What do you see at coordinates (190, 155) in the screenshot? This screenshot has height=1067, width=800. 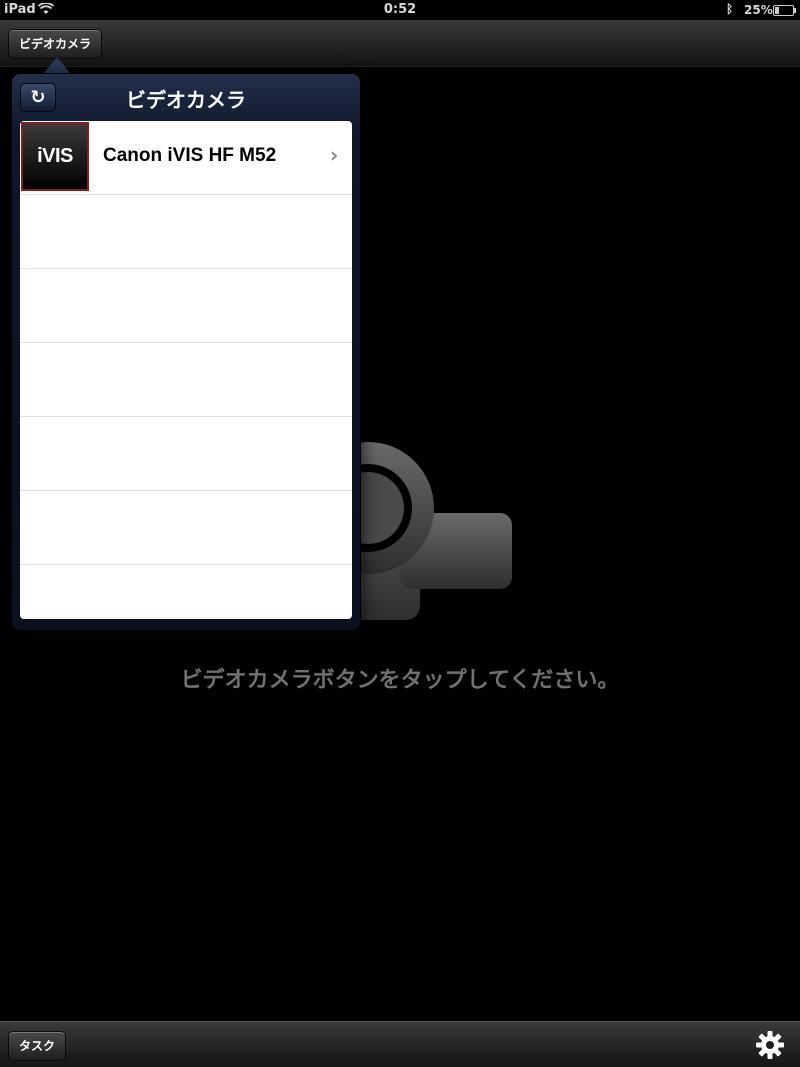 I see `device-name: Canon iVIS HF M52` at bounding box center [190, 155].